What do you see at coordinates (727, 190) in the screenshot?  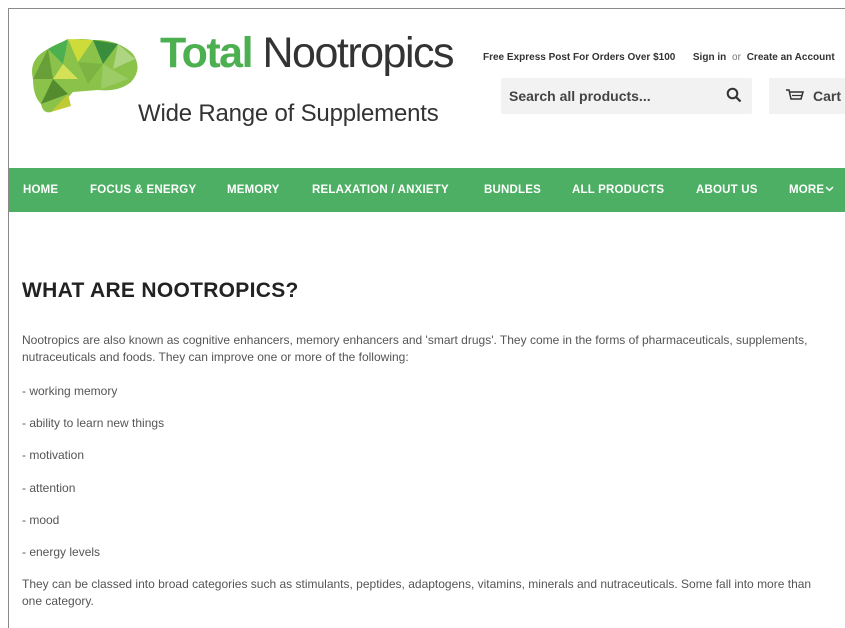 I see `nav-about-us: ABOUT US` at bounding box center [727, 190].